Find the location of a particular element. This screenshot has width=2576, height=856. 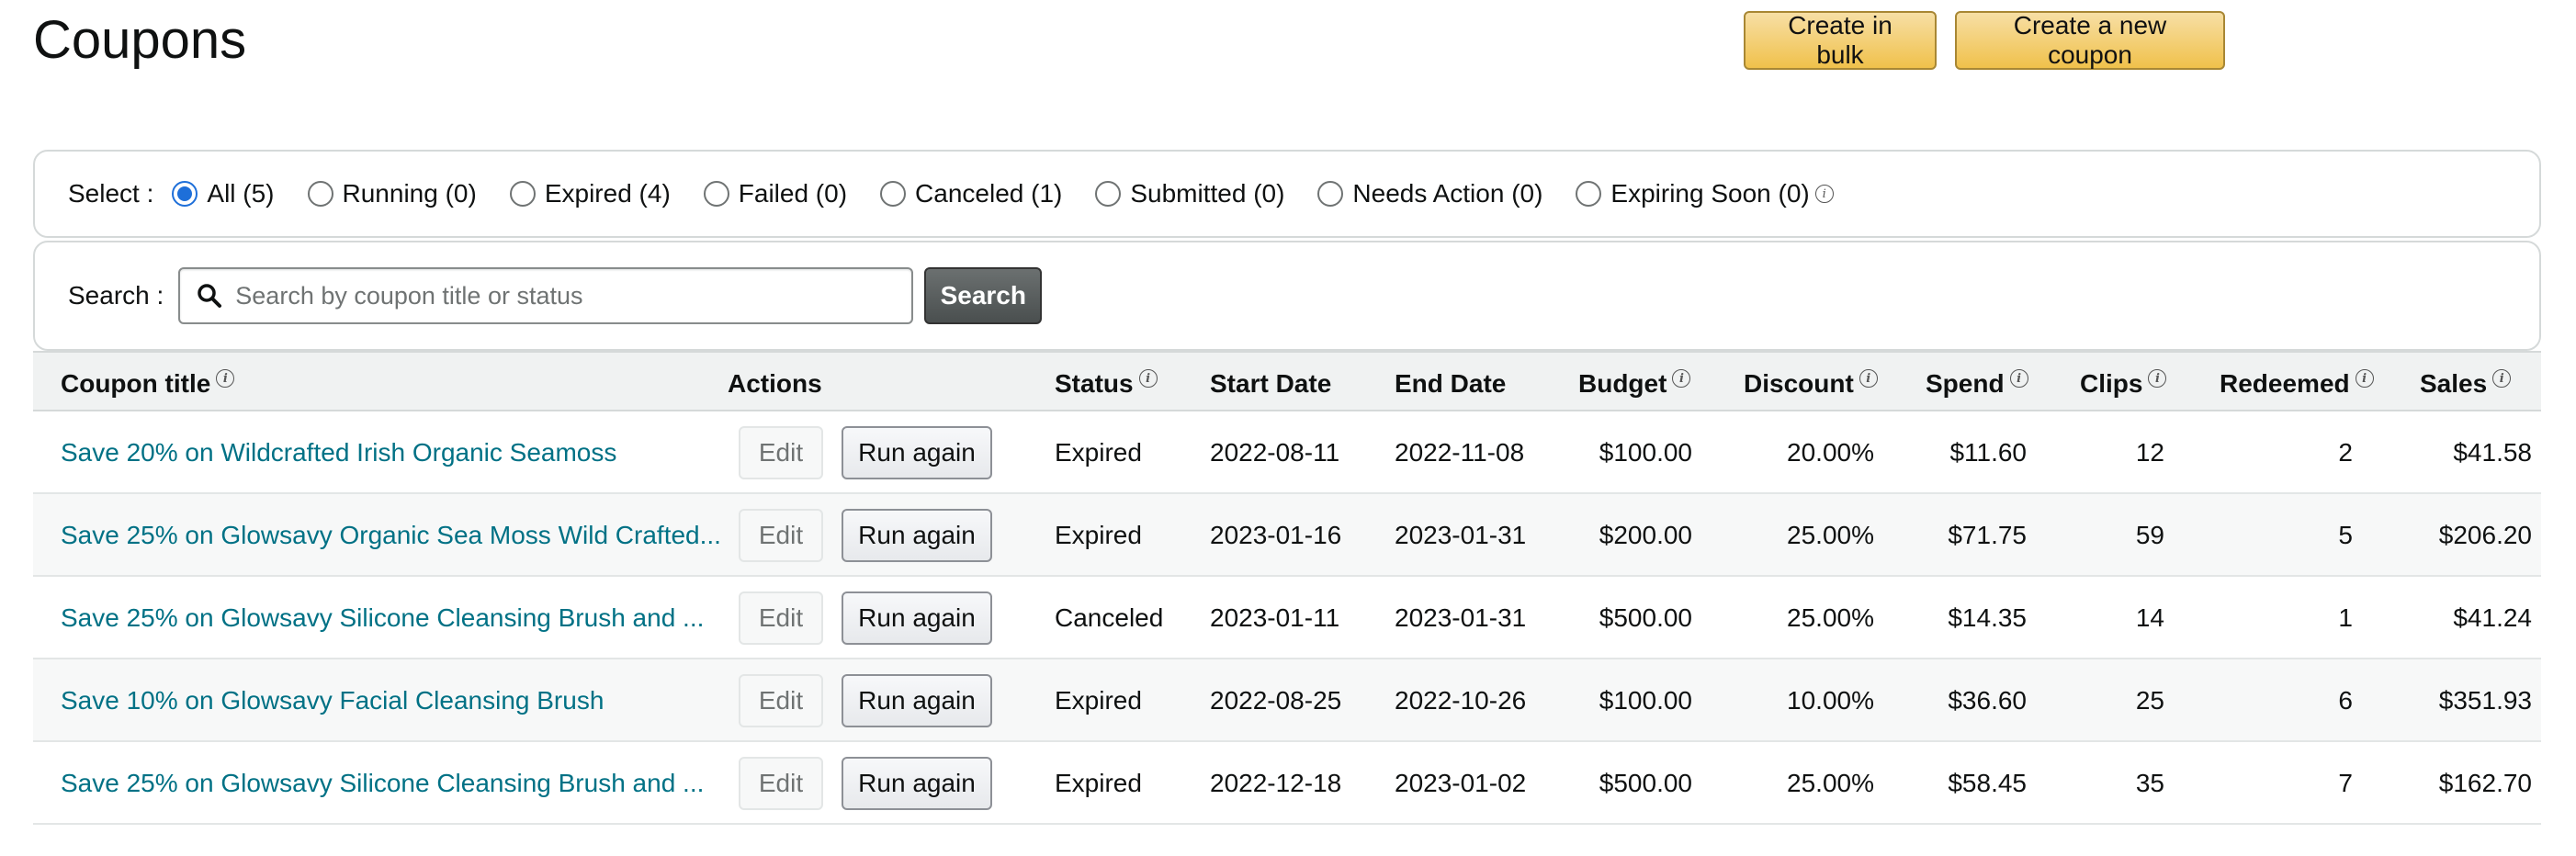

column-header-end-date: End Date is located at coordinates (1450, 384).